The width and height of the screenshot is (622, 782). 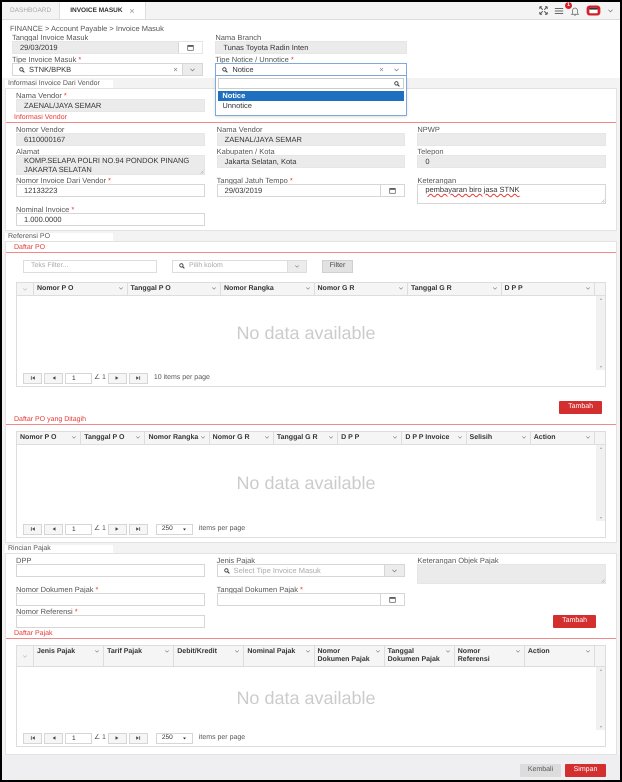 I want to click on dropdown-search-field, so click(x=311, y=83).